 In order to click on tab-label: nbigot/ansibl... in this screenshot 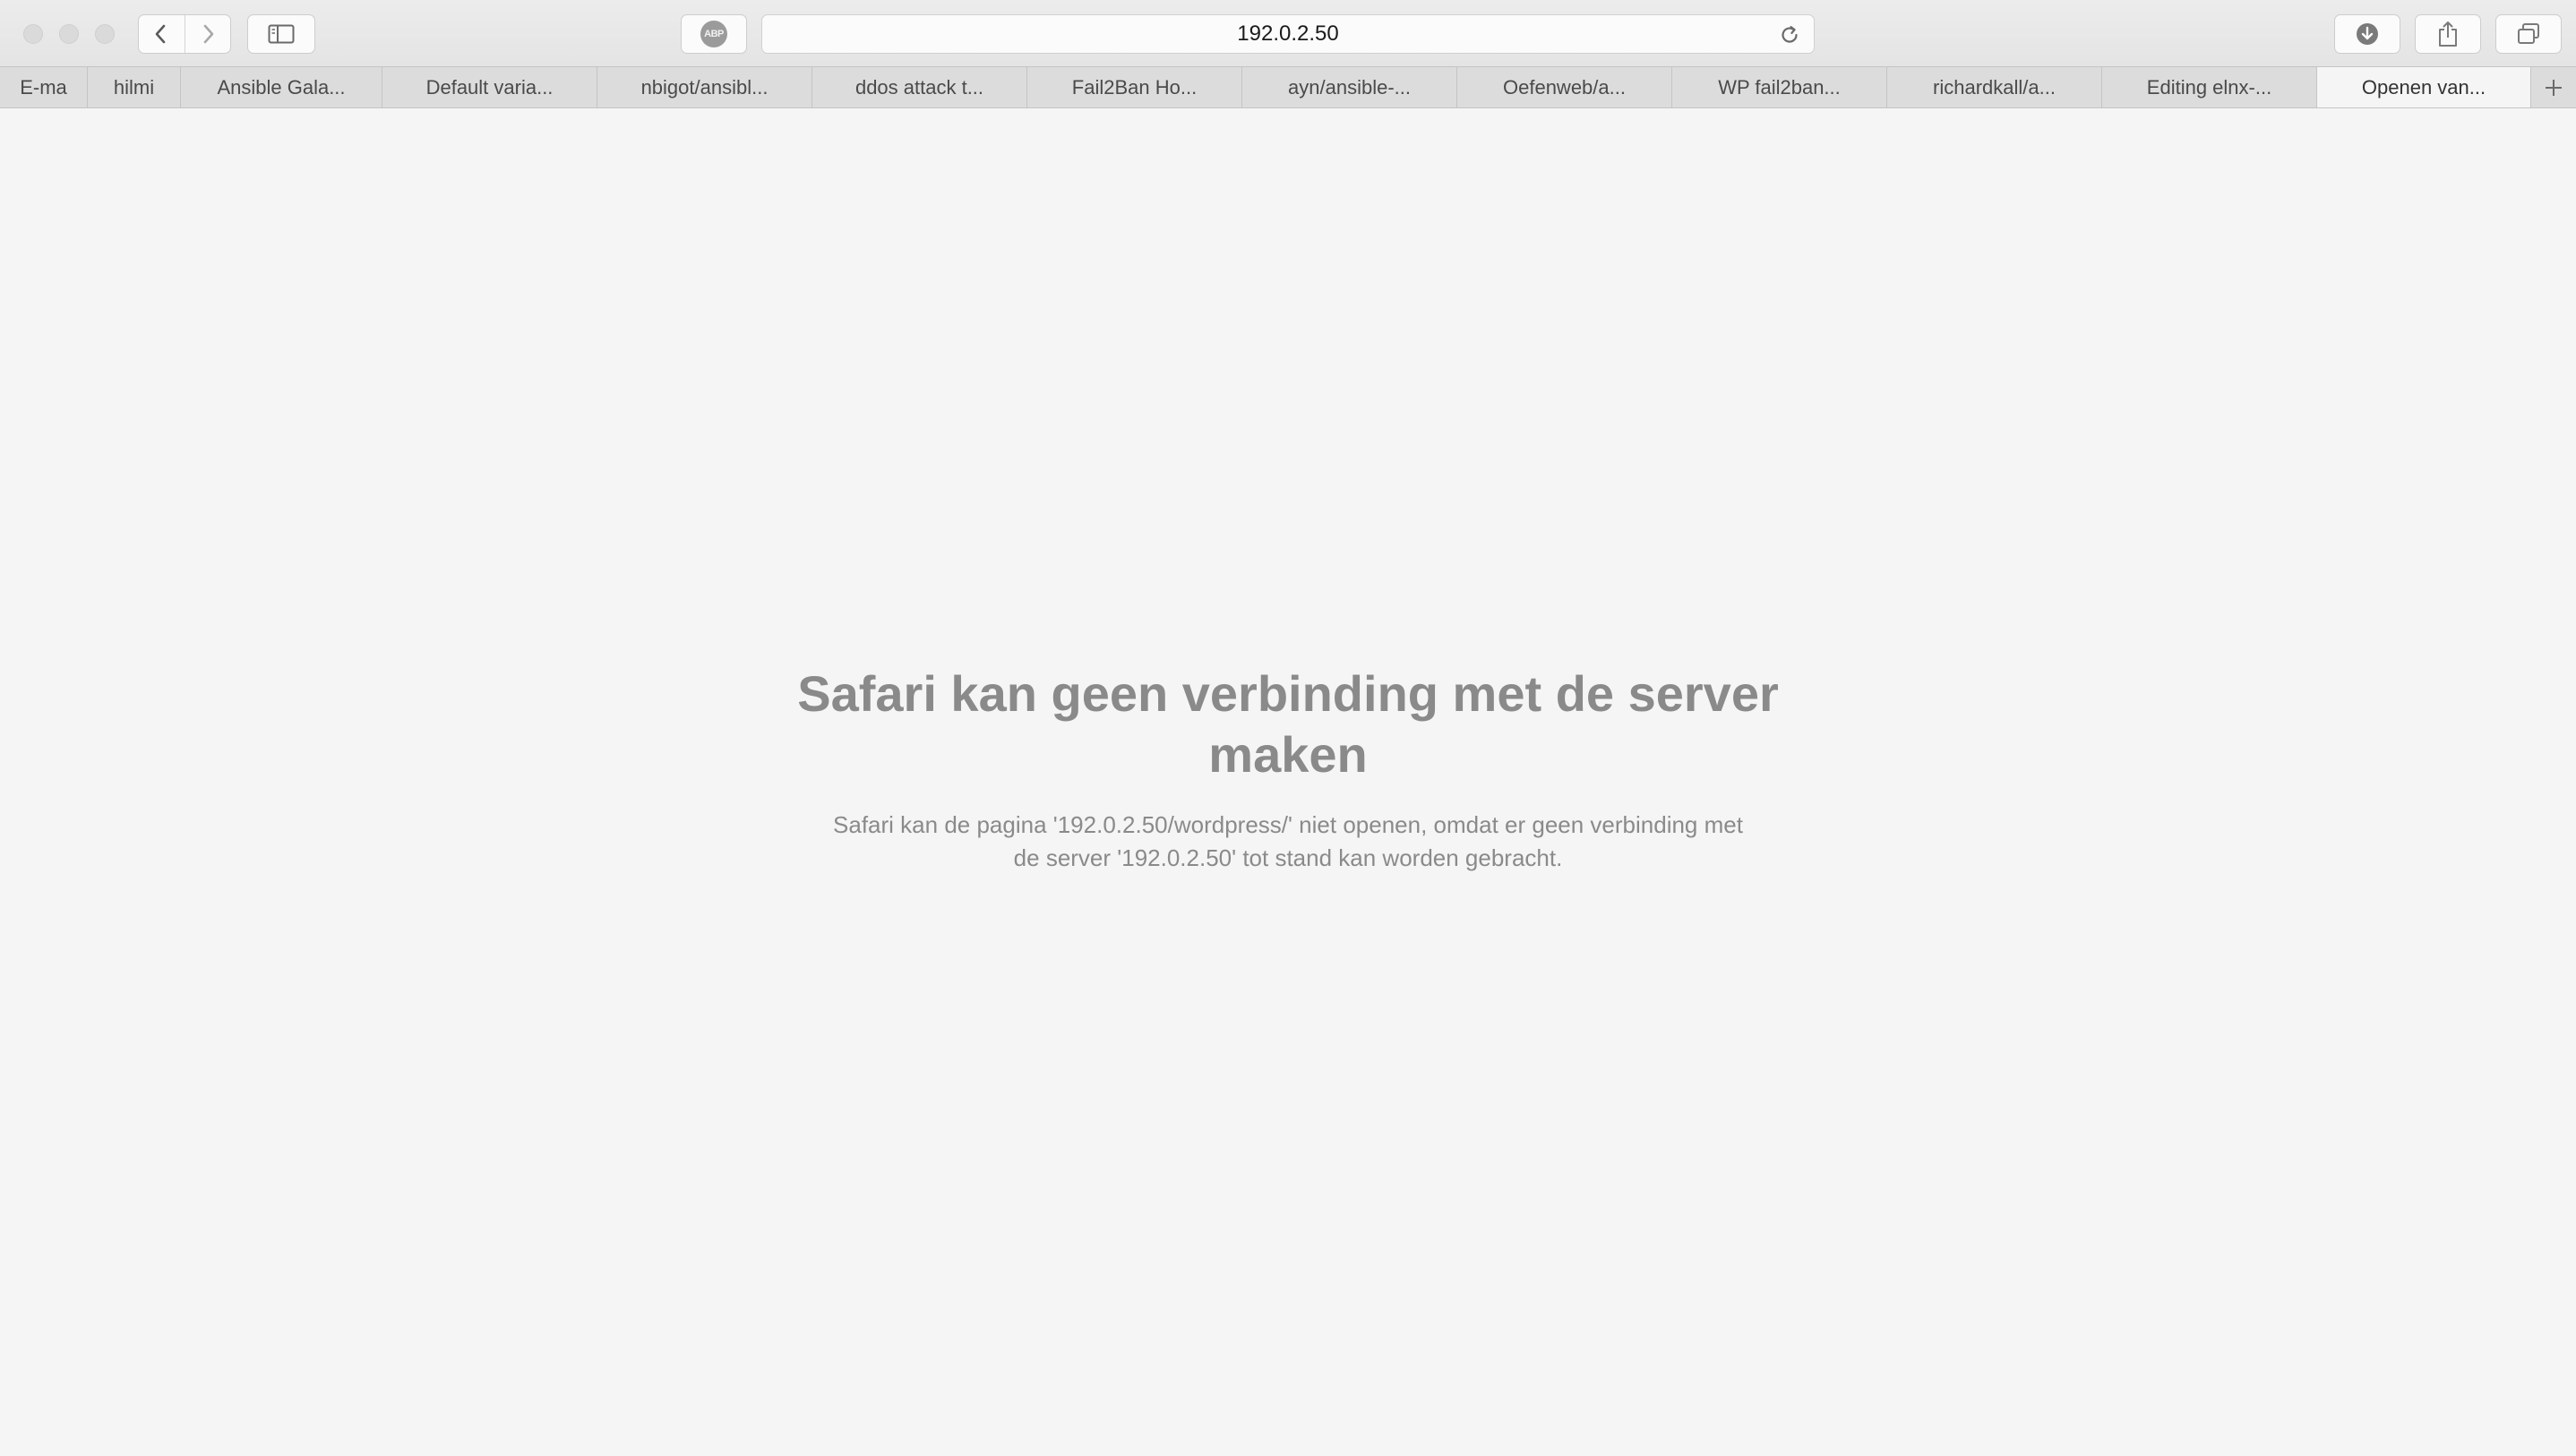, I will do `click(704, 86)`.